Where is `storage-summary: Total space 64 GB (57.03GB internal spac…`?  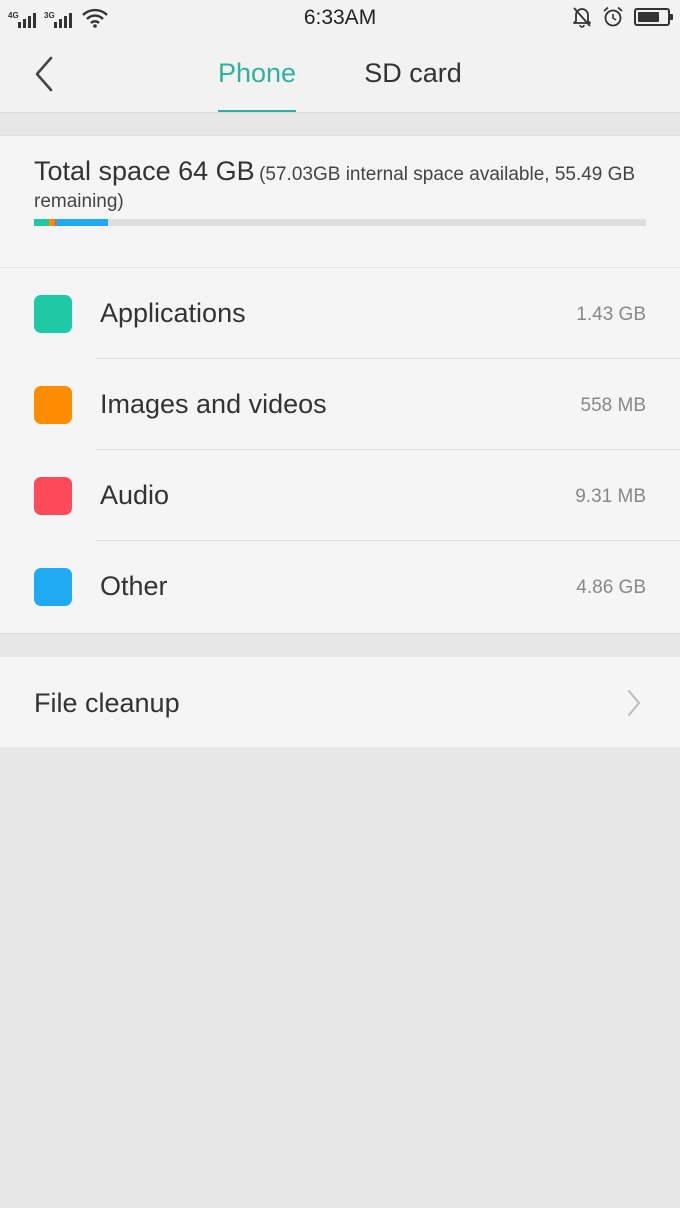
storage-summary: Total space 64 GB (57.03GB internal spac… is located at coordinates (340, 201).